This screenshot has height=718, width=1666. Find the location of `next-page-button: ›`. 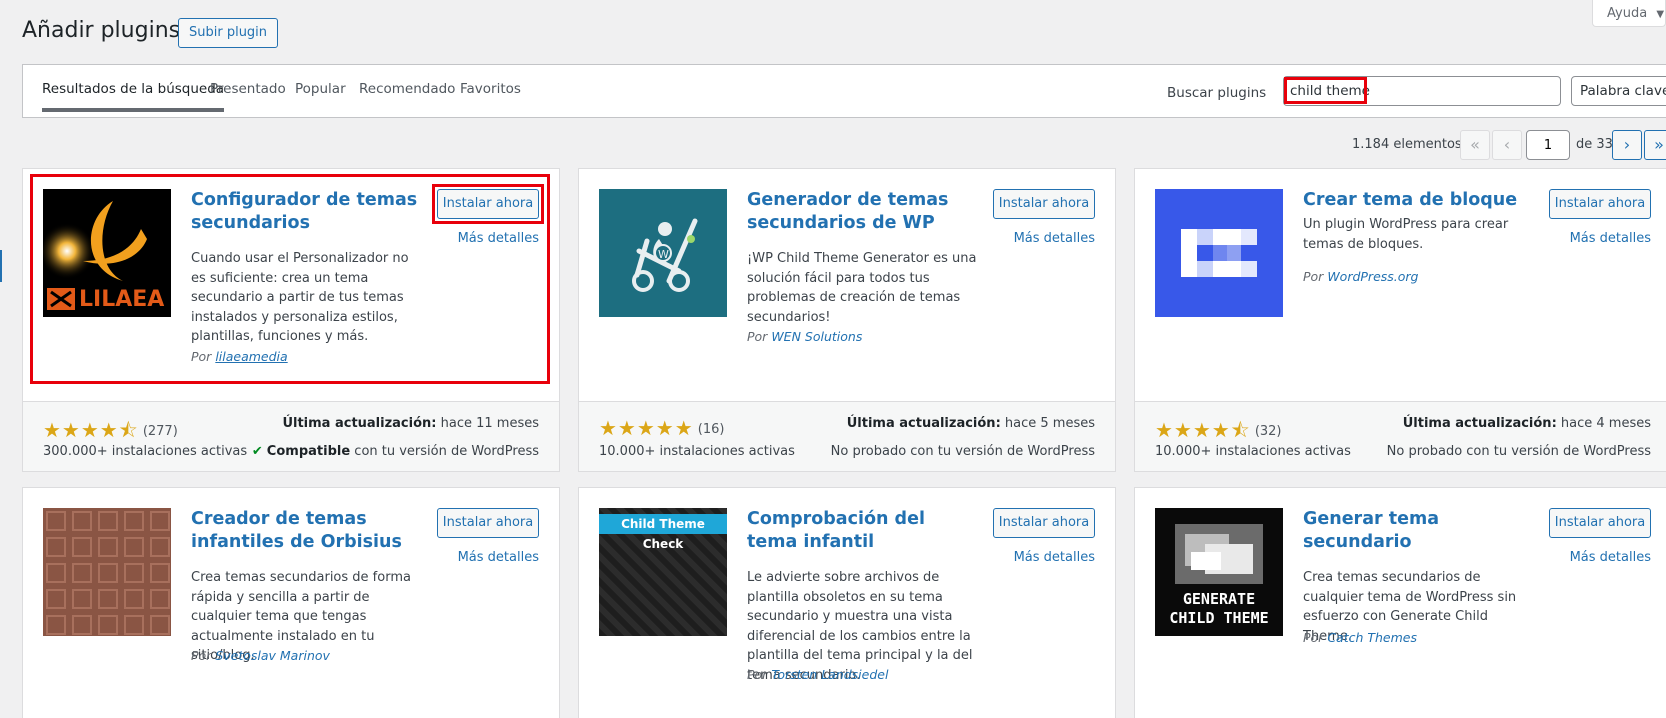

next-page-button: › is located at coordinates (1627, 145).